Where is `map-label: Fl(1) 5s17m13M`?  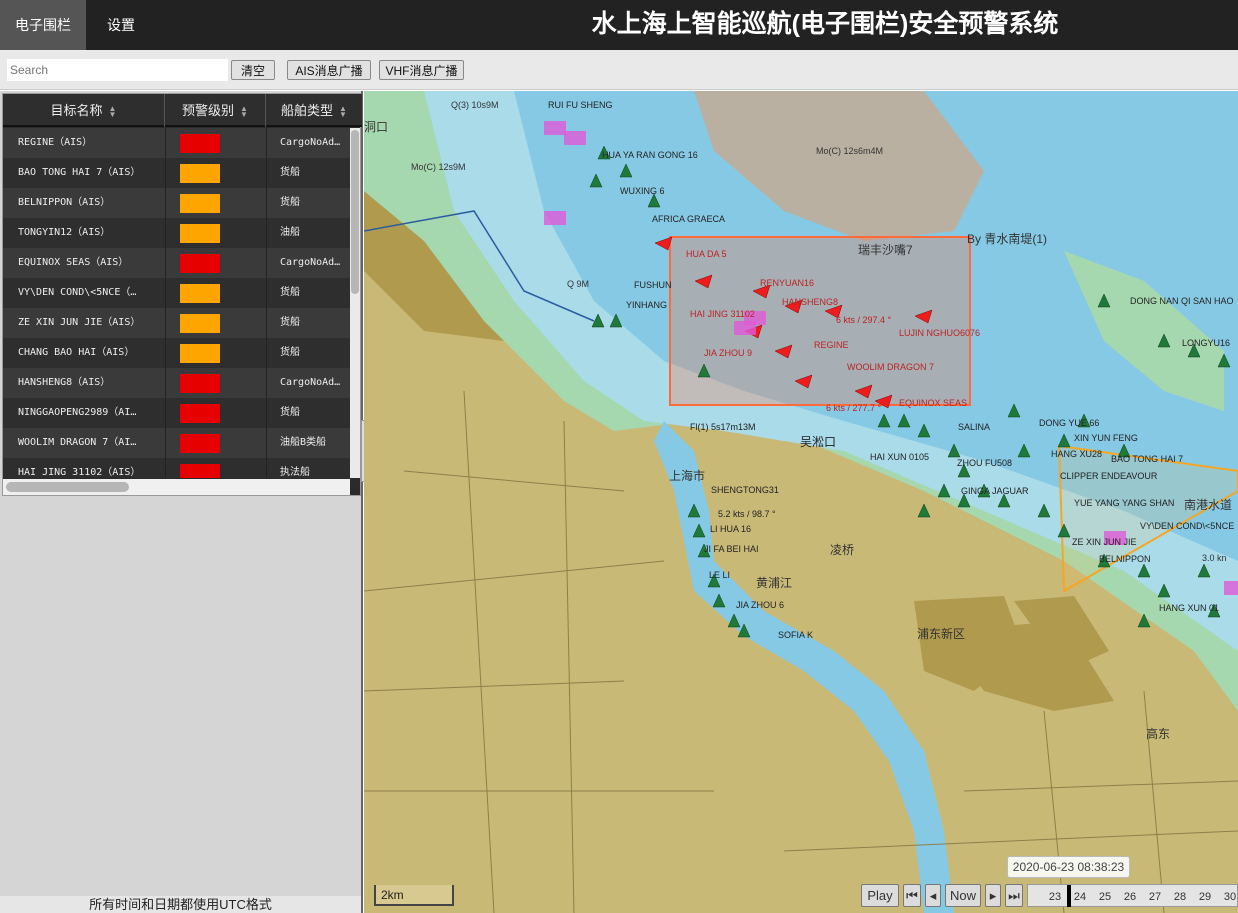
map-label: Fl(1) 5s17m13M is located at coordinates (723, 427).